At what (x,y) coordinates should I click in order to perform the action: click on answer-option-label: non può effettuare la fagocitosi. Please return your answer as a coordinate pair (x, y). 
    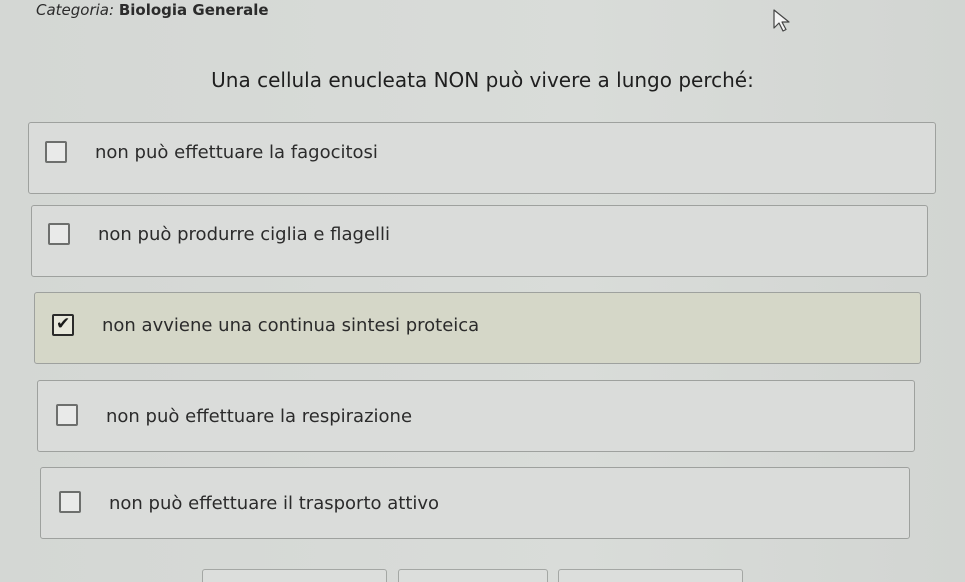
    Looking at the image, I should click on (236, 152).